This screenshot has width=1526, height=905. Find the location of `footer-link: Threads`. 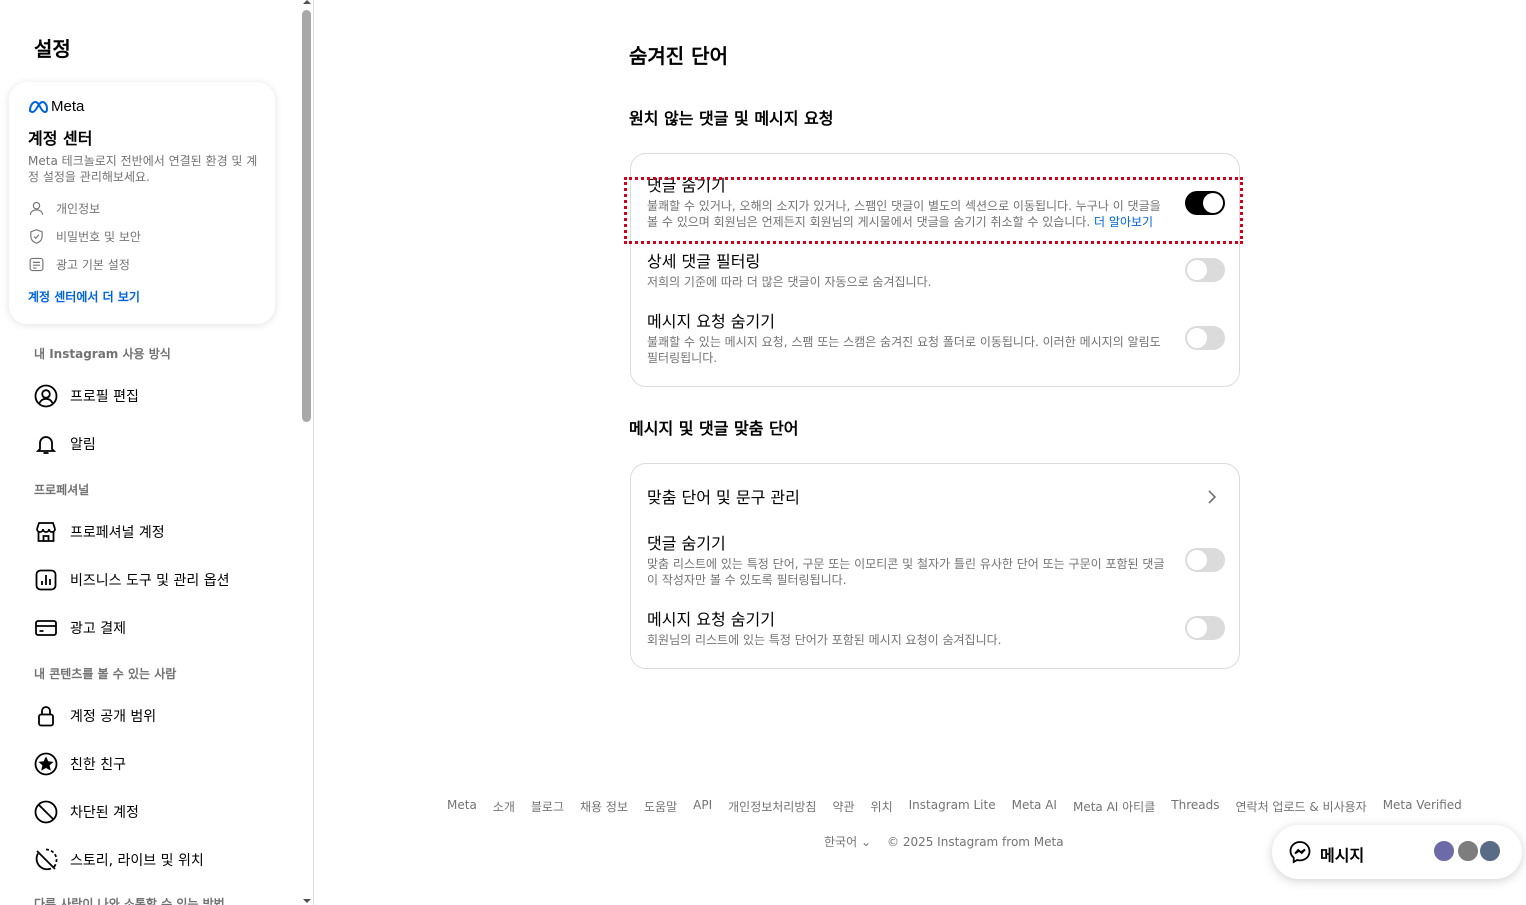

footer-link: Threads is located at coordinates (1195, 806).